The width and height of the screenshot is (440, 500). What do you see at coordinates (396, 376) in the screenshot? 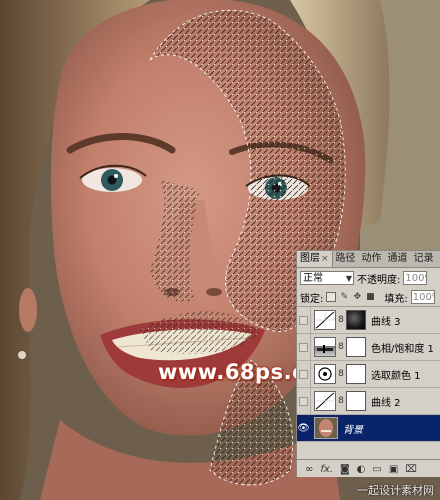
I see `layer-name: 选取颜色 1` at bounding box center [396, 376].